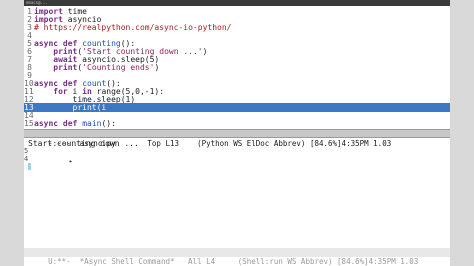  Describe the element at coordinates (71, 161) in the screenshot. I see `mouse-pointer-icon: ▸` at that location.